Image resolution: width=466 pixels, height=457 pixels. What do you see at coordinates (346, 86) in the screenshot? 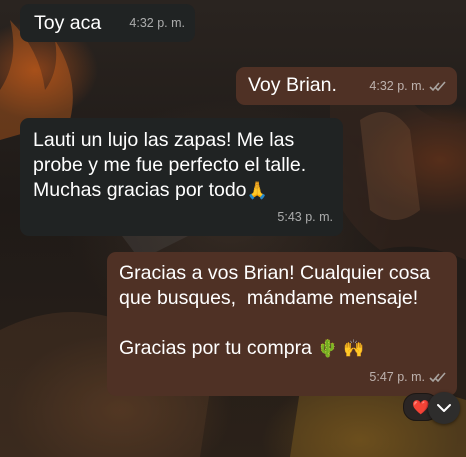
I see `message-bubble-outgoing: Voy Brian. 4:32 p. m.` at bounding box center [346, 86].